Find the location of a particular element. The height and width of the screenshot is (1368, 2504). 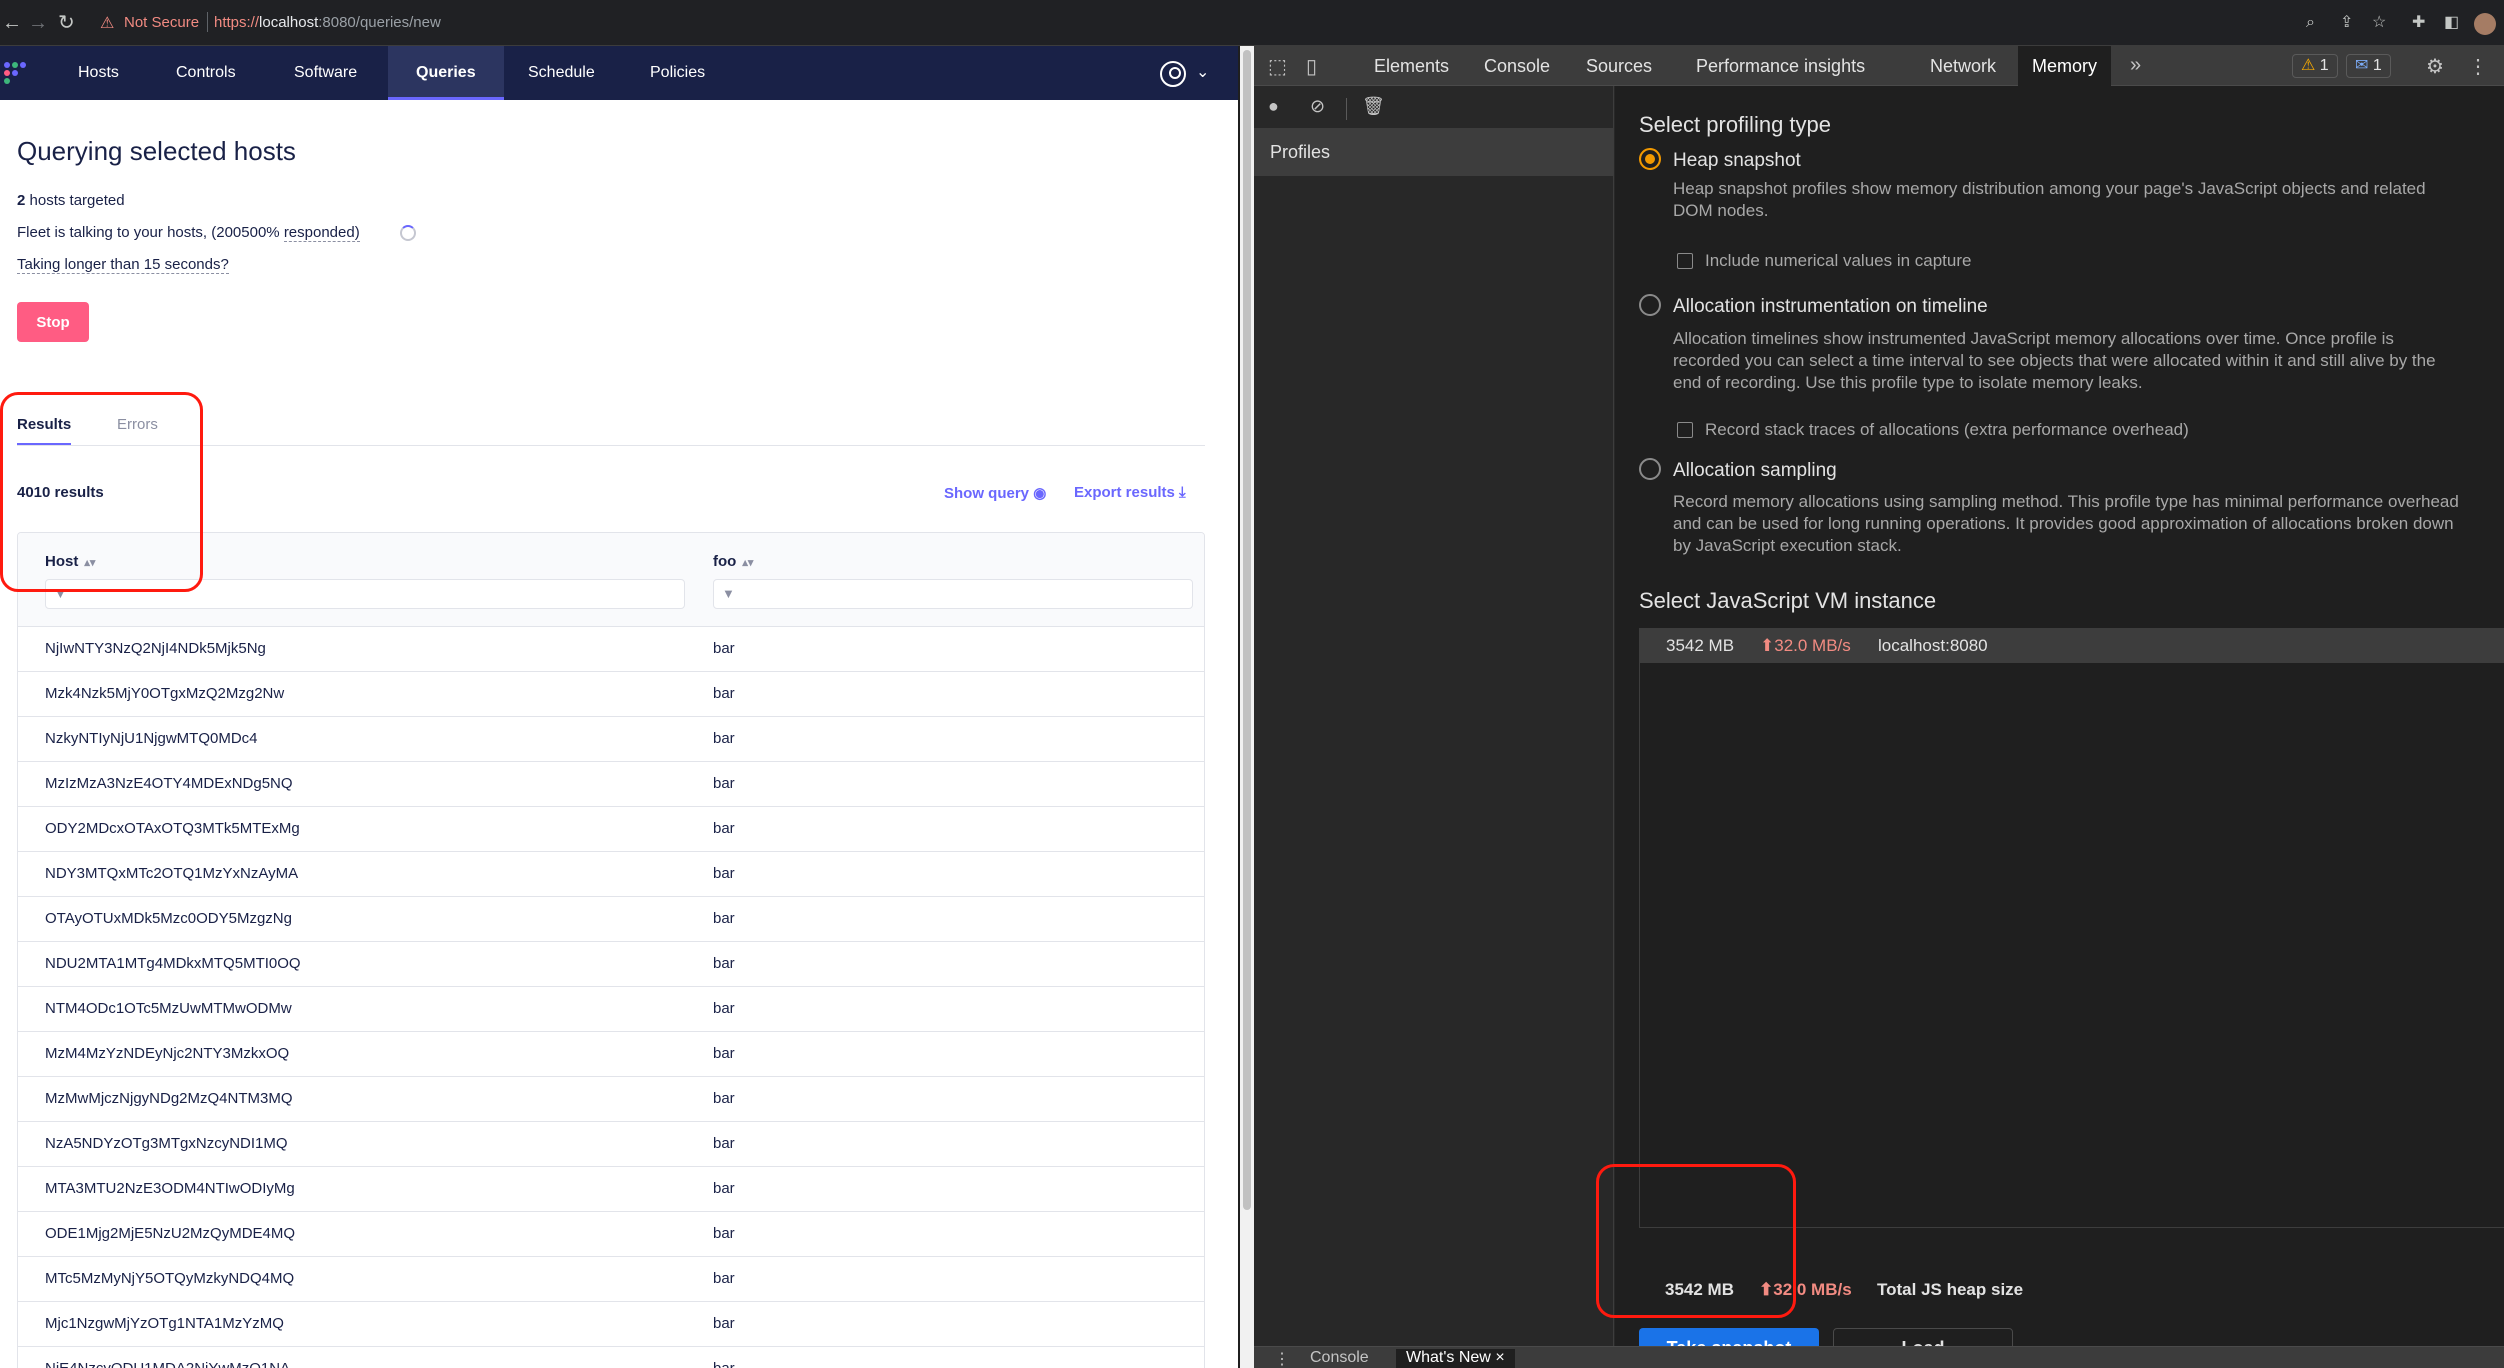

profile-avatar is located at coordinates (2485, 24).